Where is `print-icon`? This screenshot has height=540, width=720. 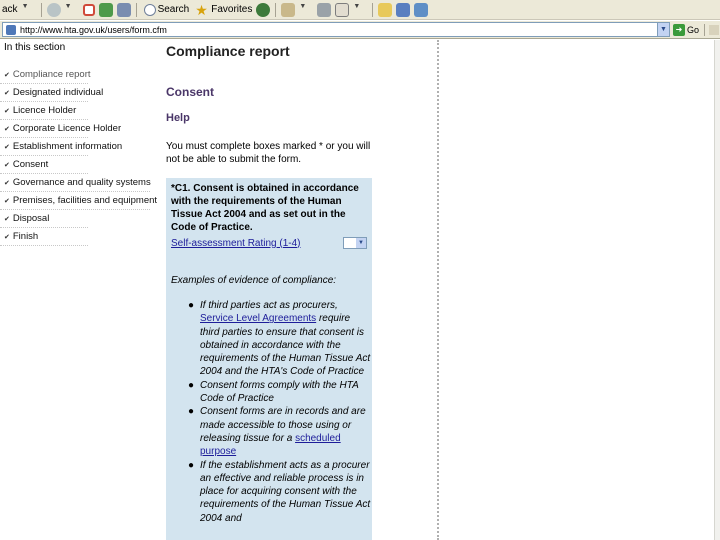
print-icon is located at coordinates (324, 9).